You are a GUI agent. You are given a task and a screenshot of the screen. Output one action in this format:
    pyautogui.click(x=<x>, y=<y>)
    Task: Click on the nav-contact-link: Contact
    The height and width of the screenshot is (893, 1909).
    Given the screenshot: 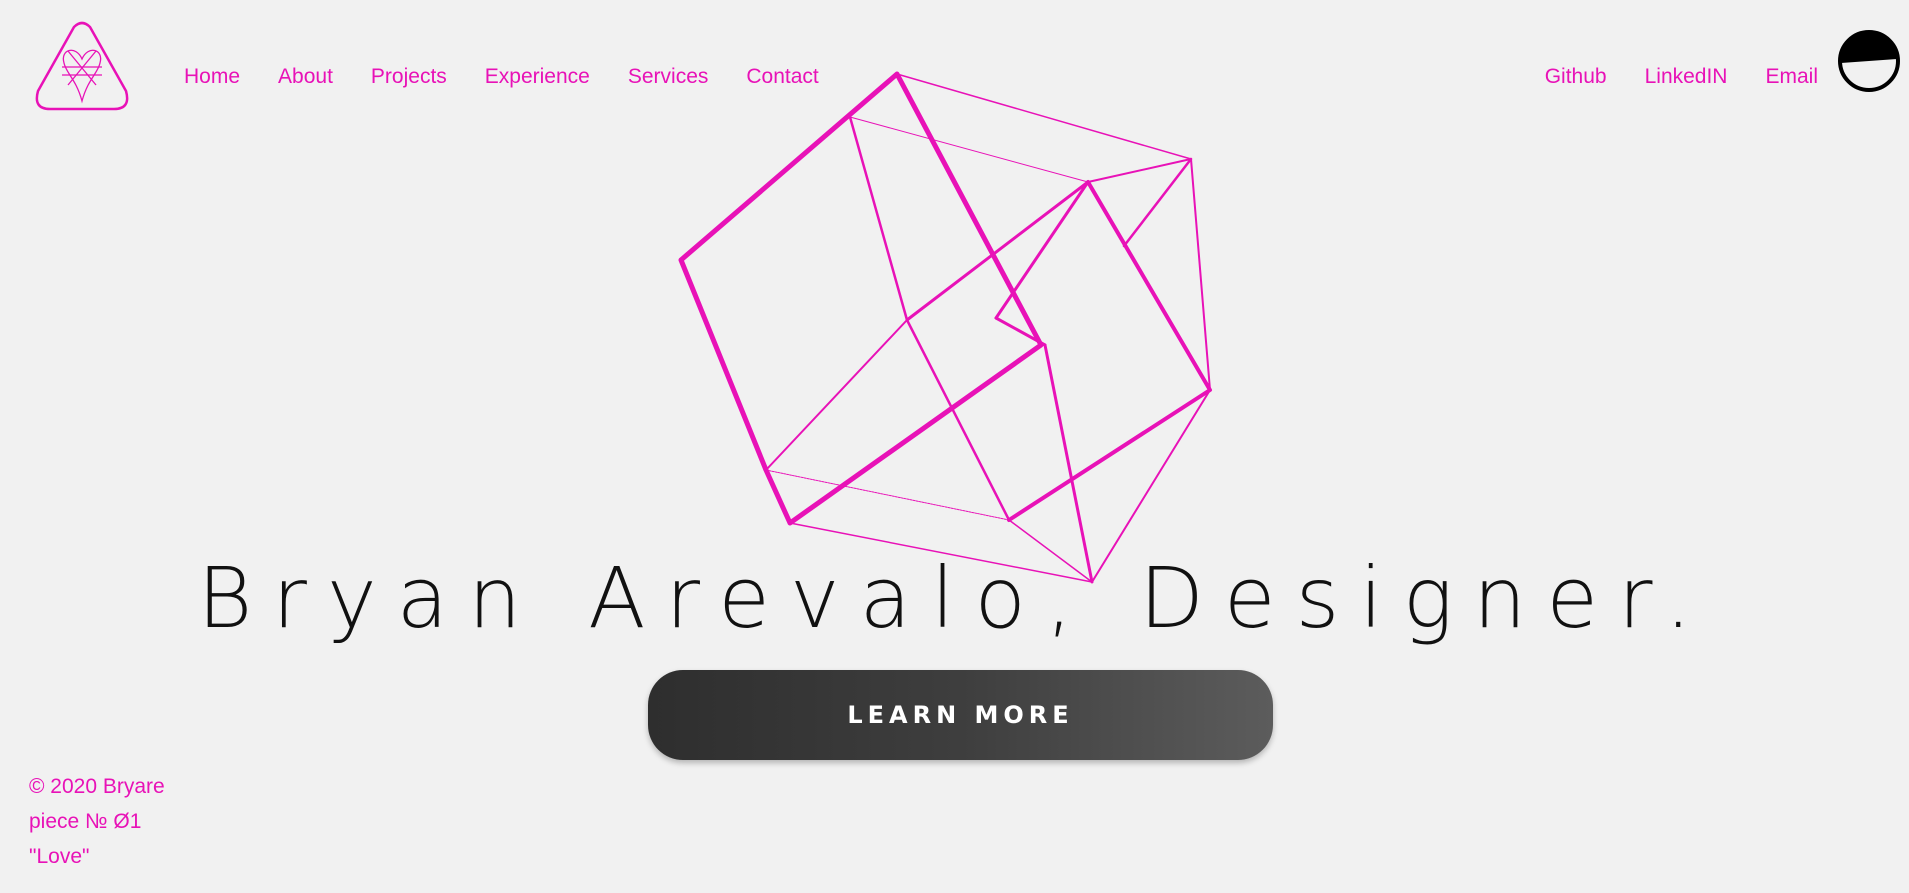 What is the action you would take?
    pyautogui.click(x=782, y=77)
    